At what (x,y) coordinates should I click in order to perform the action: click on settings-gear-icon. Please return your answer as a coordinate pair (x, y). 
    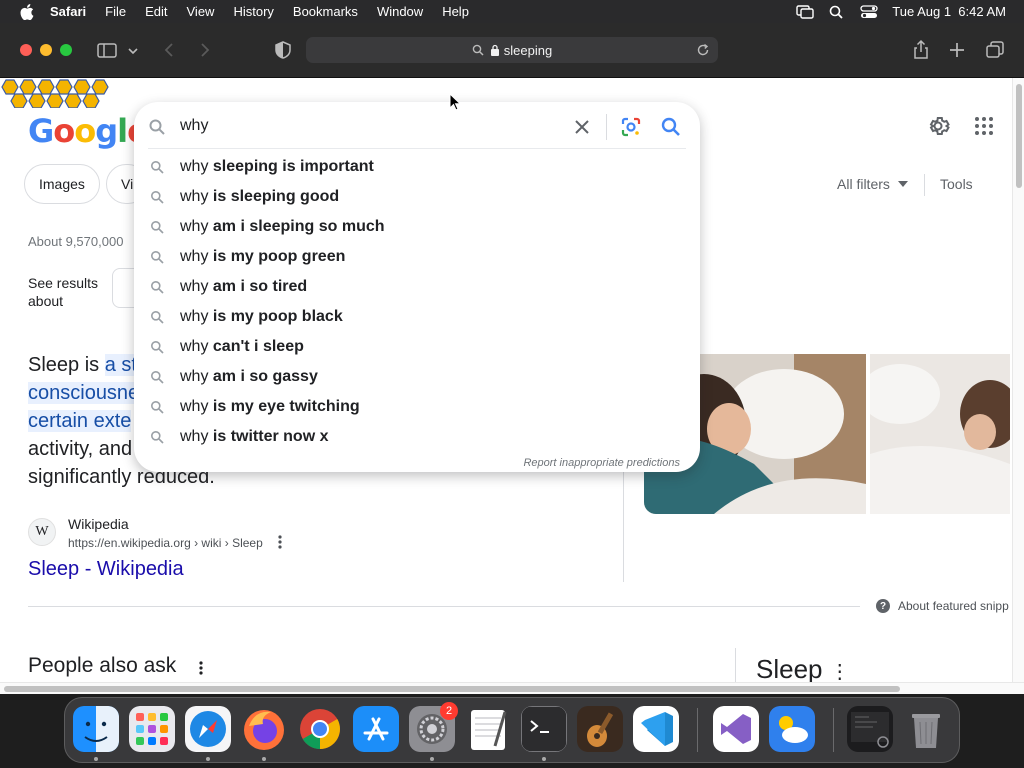
    Looking at the image, I should click on (938, 126).